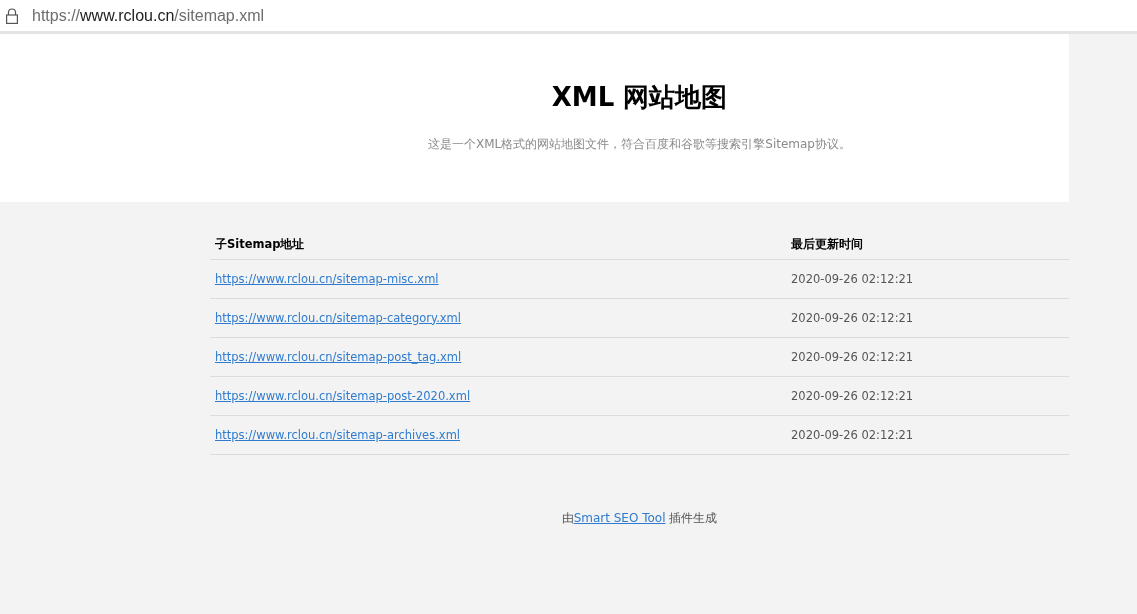 This screenshot has height=614, width=1137. What do you see at coordinates (260, 244) in the screenshot?
I see `column-header: 子Sitemap地址` at bounding box center [260, 244].